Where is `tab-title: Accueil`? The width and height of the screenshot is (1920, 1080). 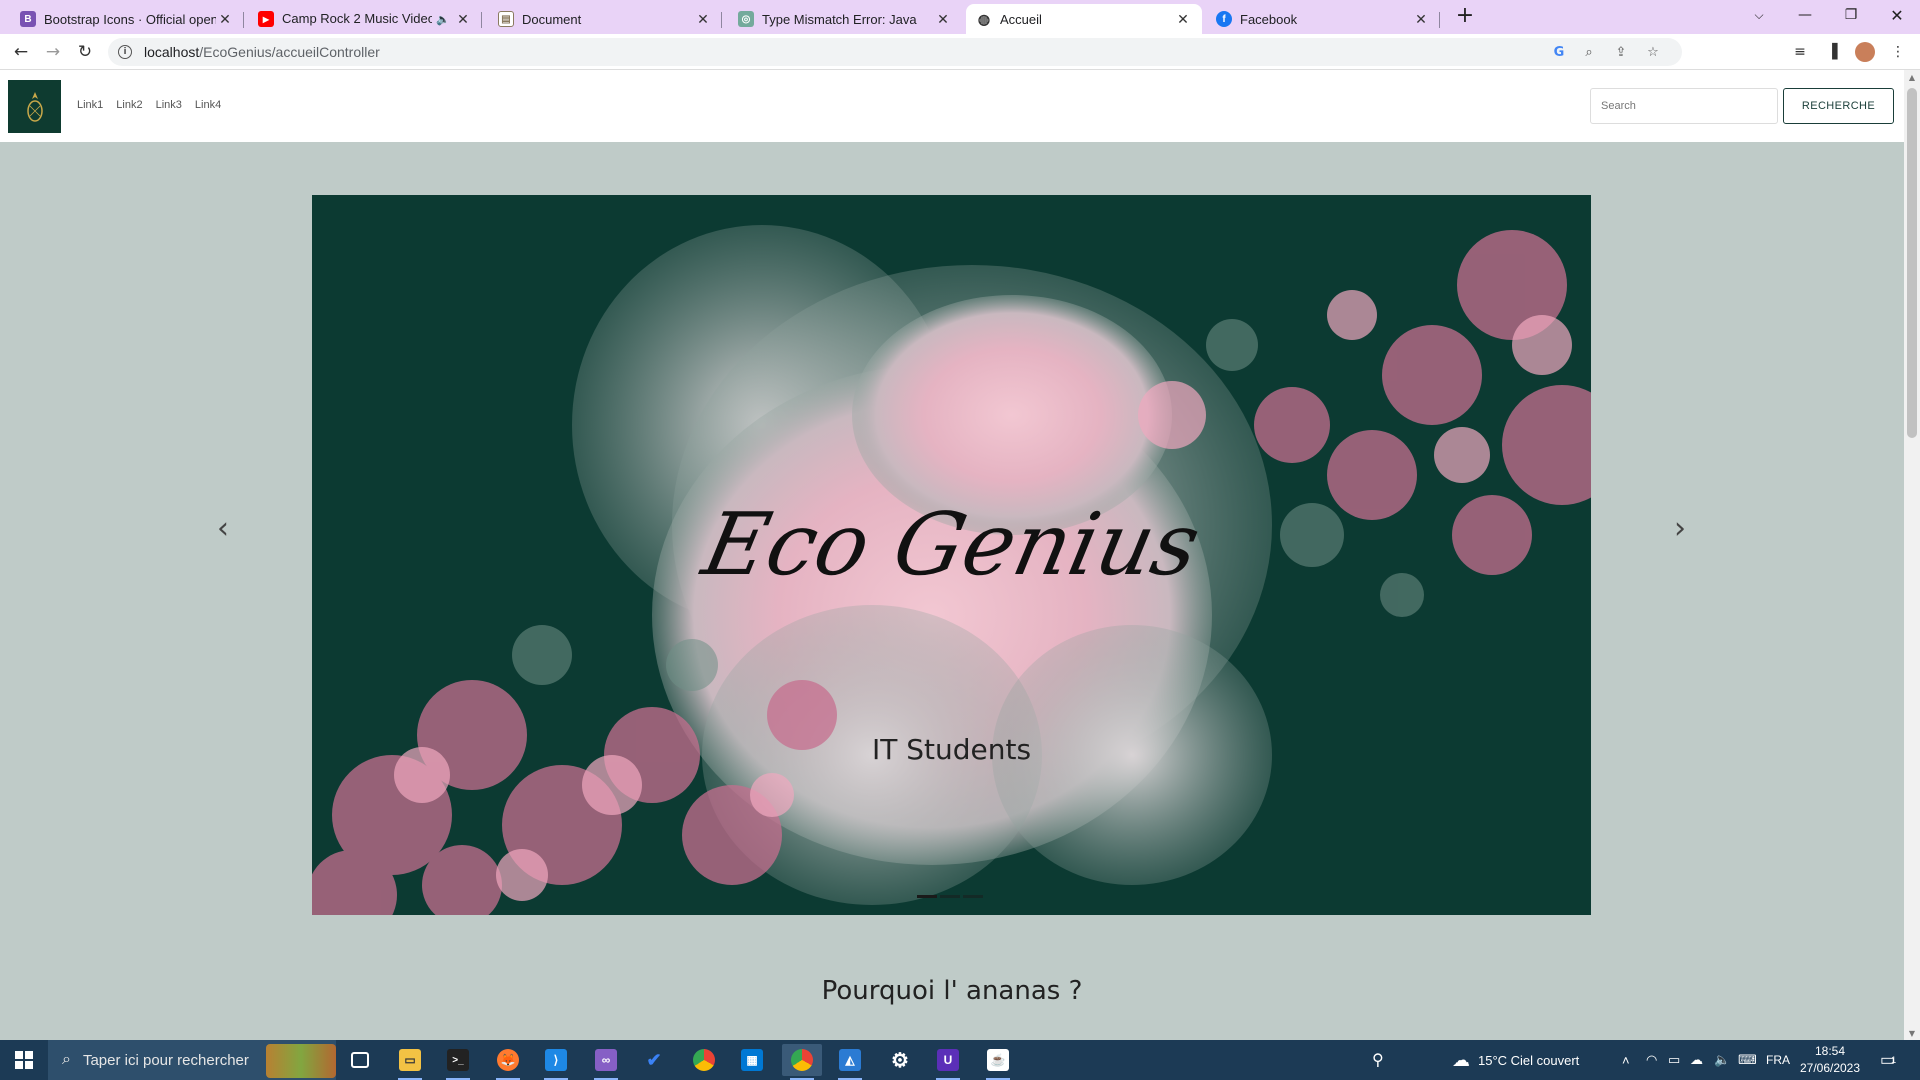 tab-title: Accueil is located at coordinates (1021, 19).